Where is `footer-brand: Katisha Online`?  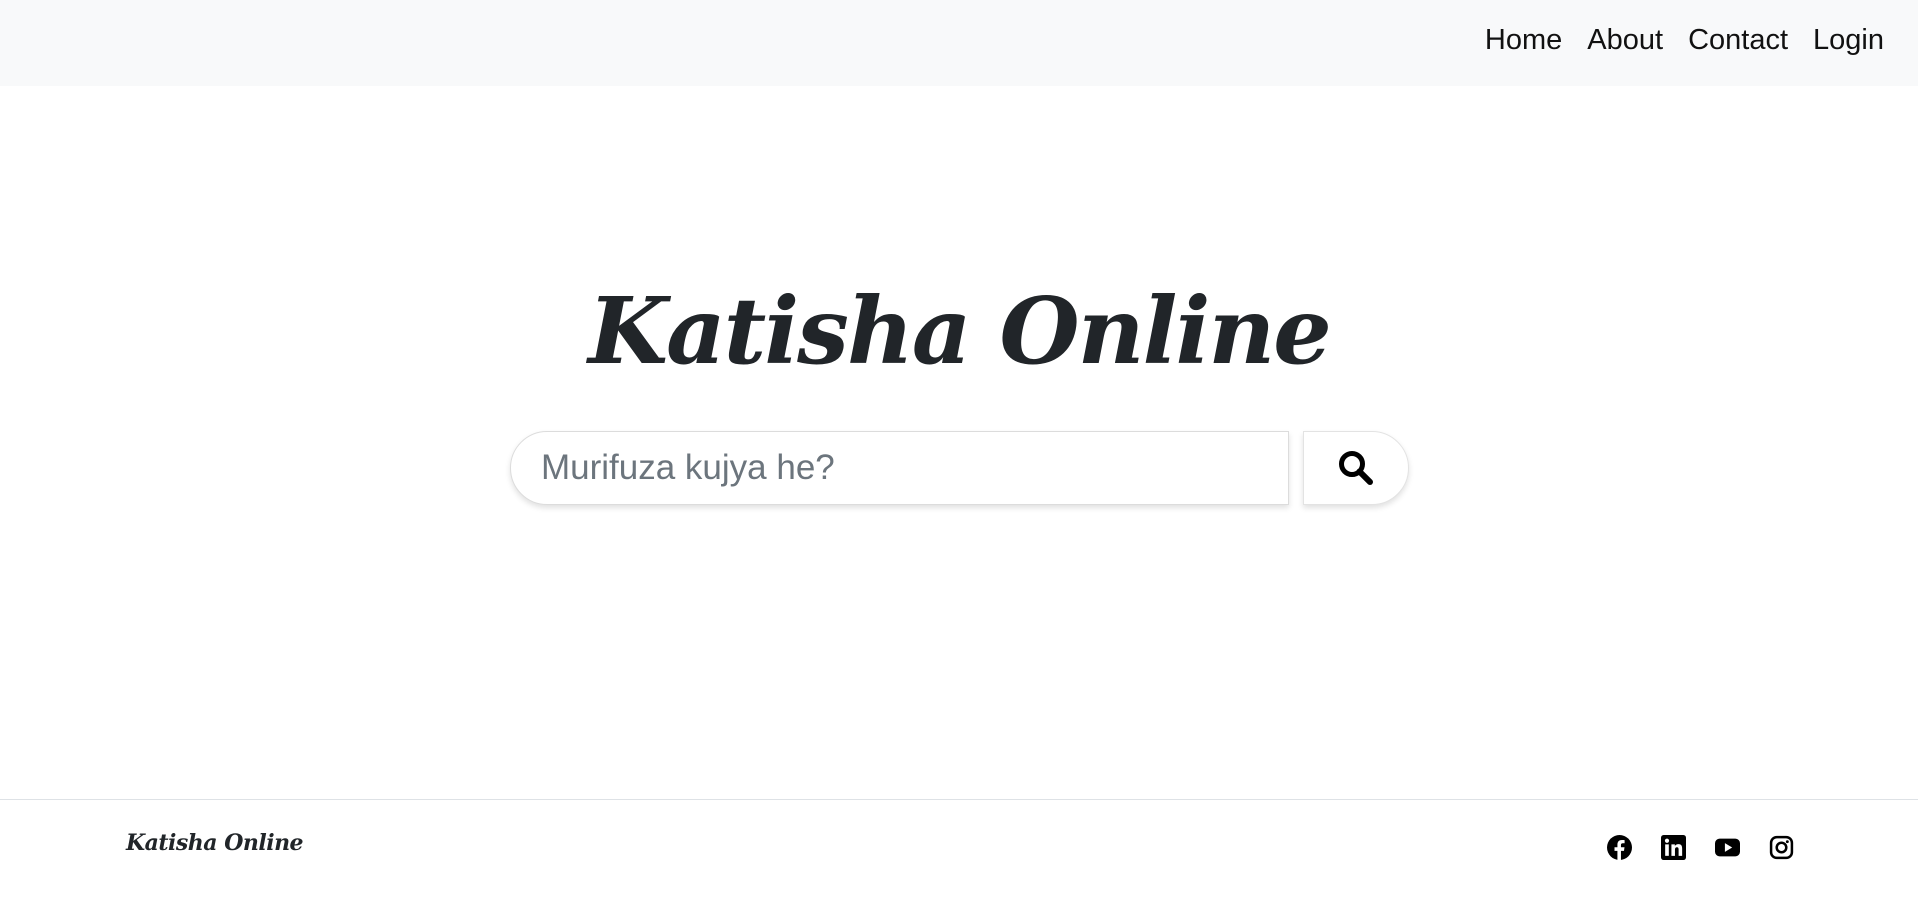
footer-brand: Katisha Online is located at coordinates (215, 843).